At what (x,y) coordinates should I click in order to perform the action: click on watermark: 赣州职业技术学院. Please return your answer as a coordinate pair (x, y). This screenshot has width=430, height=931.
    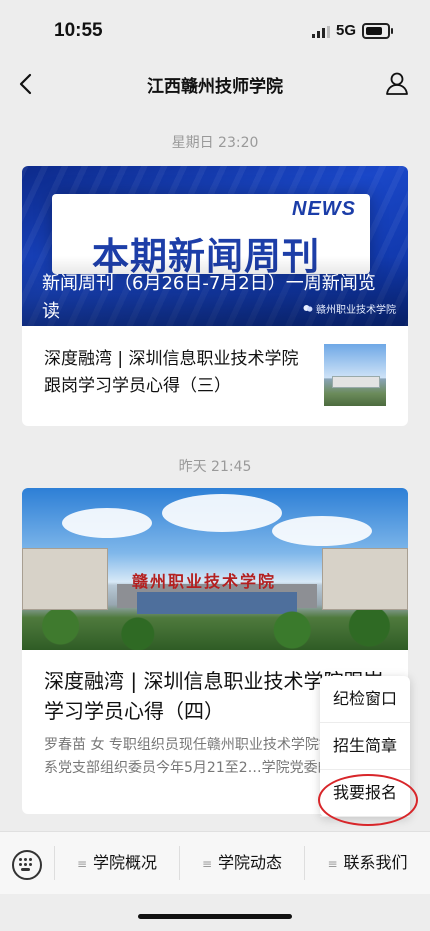
    Looking at the image, I should click on (349, 308).